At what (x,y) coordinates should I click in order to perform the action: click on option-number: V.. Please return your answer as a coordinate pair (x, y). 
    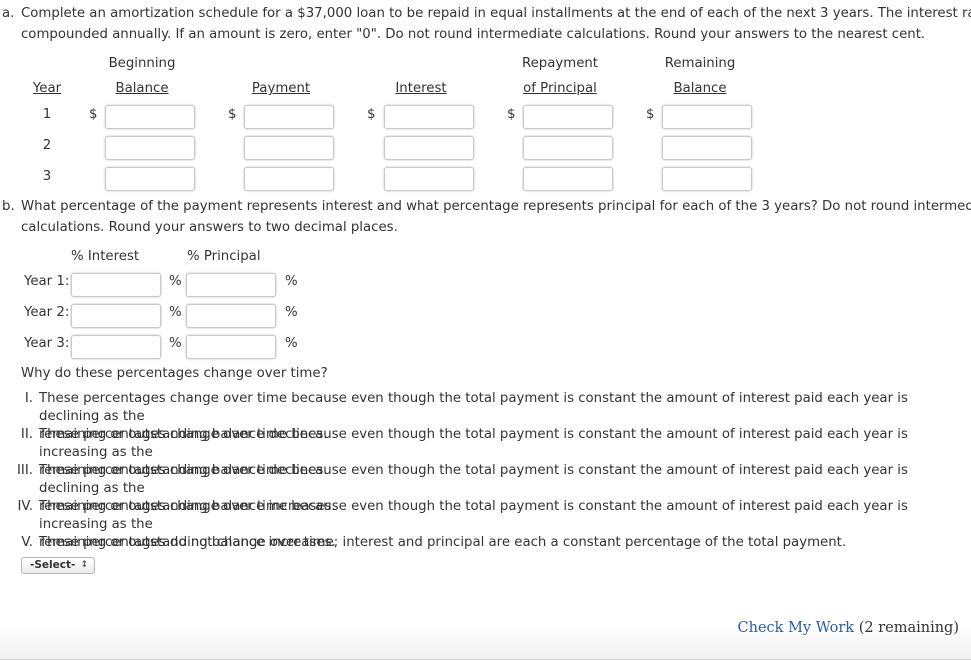
    Looking at the image, I should click on (27, 542).